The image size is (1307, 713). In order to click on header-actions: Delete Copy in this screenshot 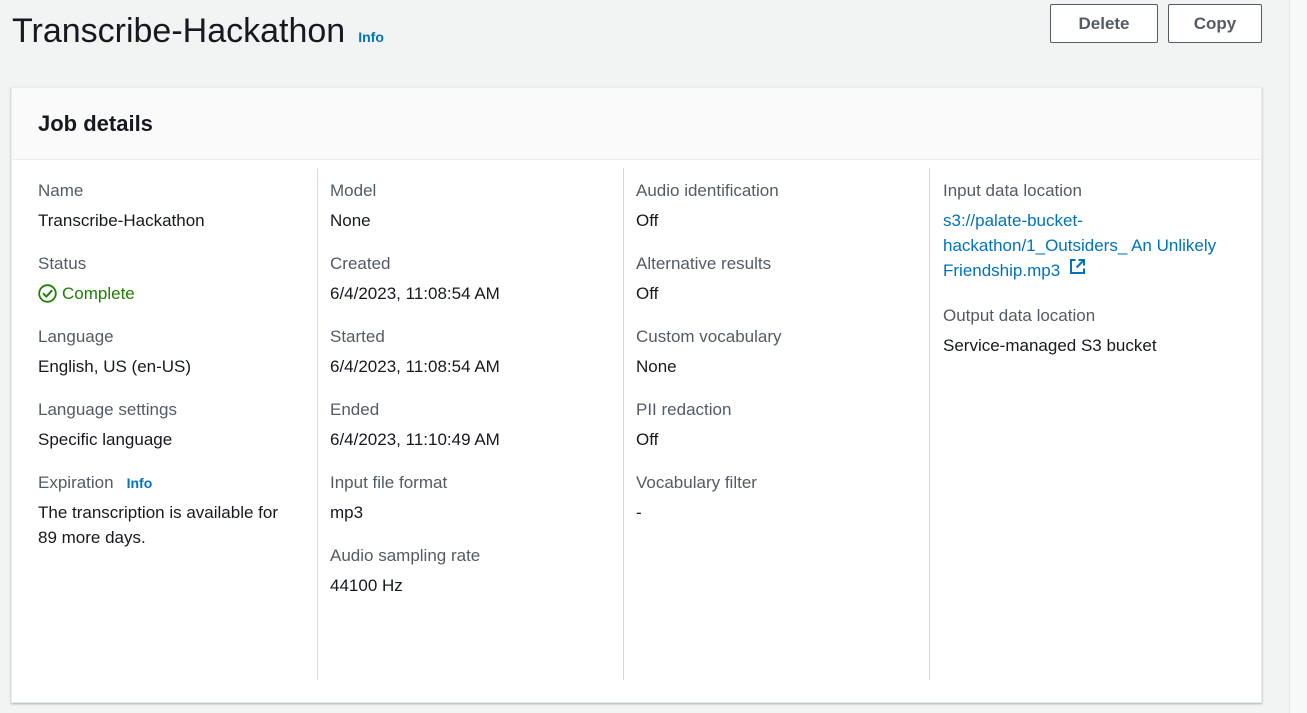, I will do `click(1156, 23)`.